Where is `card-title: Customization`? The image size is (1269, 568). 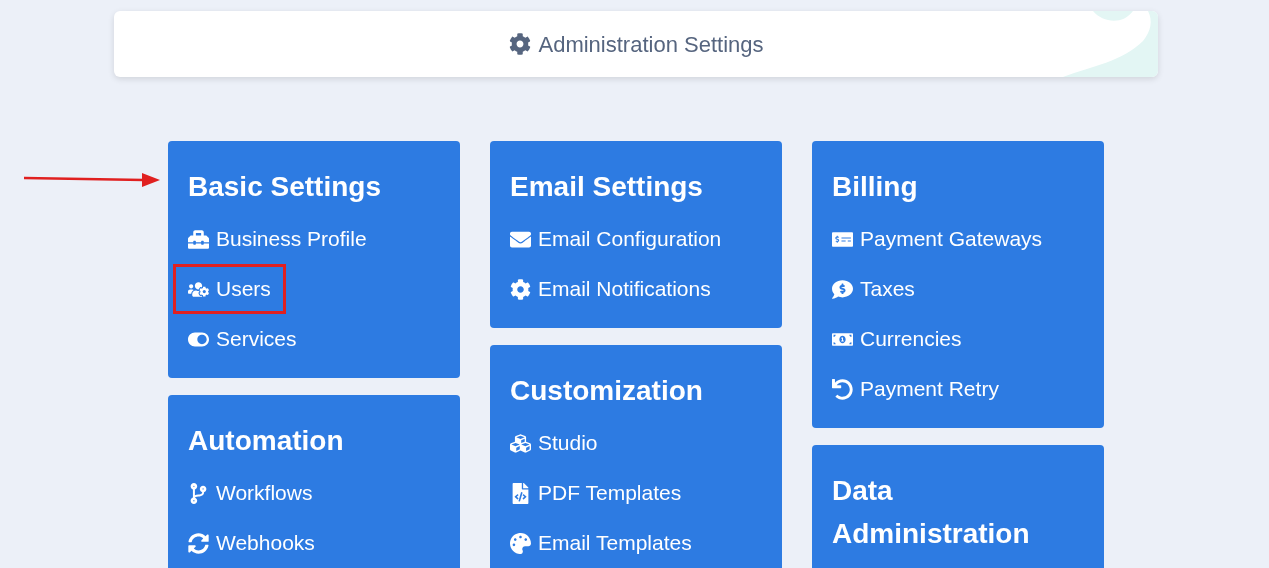
card-title: Customization is located at coordinates (607, 391).